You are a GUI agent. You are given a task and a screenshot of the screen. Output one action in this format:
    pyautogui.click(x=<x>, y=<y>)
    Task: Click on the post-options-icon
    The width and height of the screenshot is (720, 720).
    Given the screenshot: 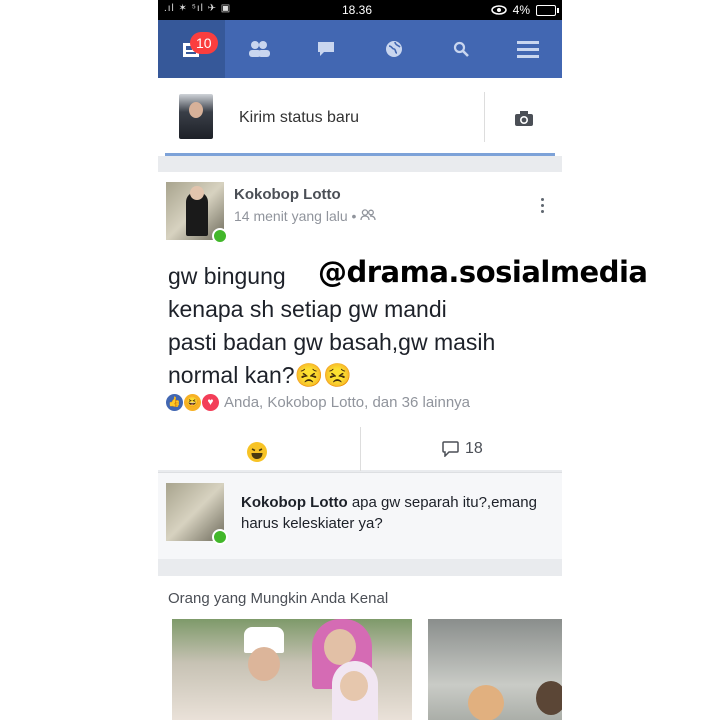 What is the action you would take?
    pyautogui.click(x=543, y=207)
    